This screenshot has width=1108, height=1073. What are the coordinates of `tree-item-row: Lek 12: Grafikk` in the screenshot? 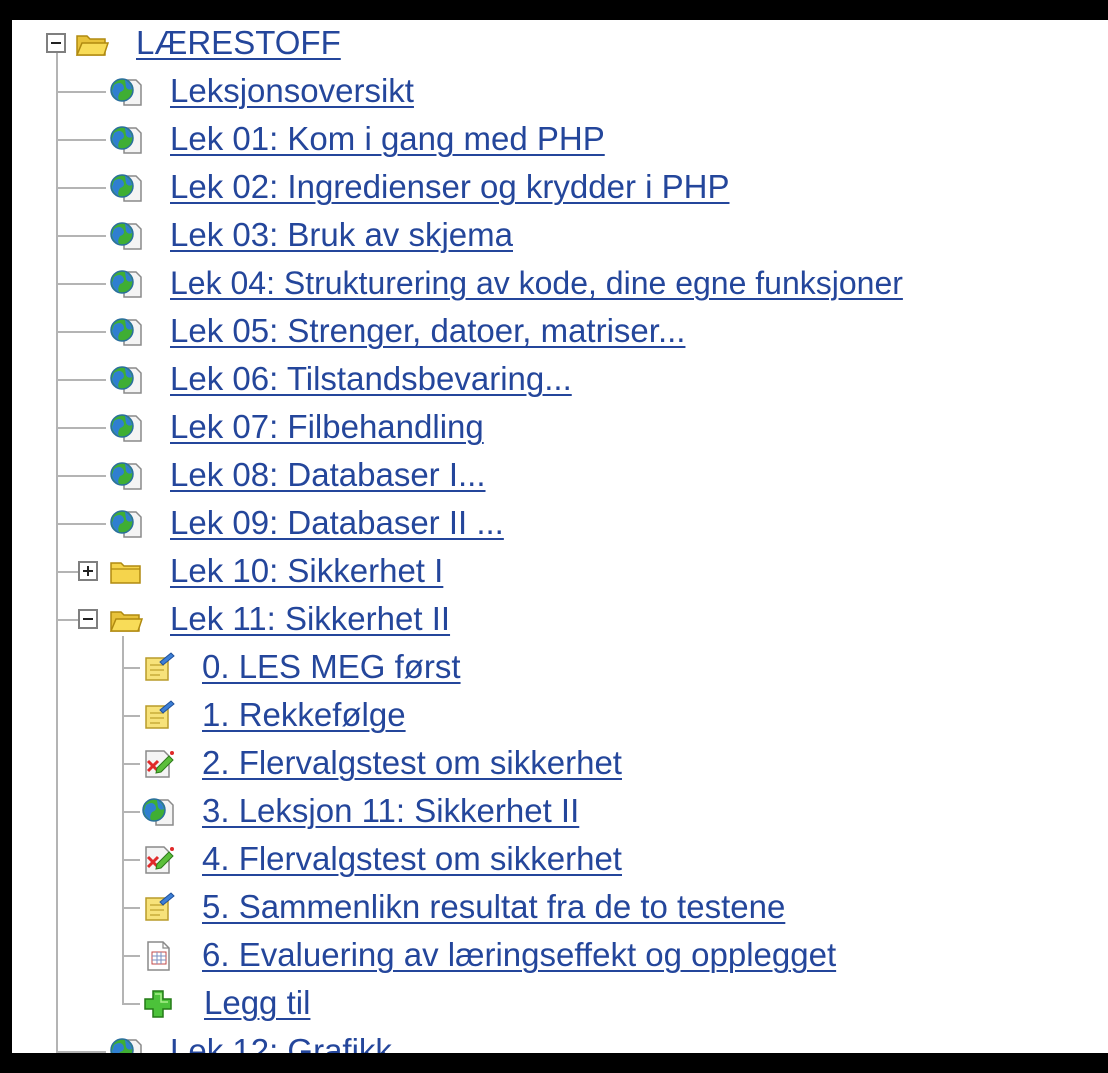 It's located at (560, 1040).